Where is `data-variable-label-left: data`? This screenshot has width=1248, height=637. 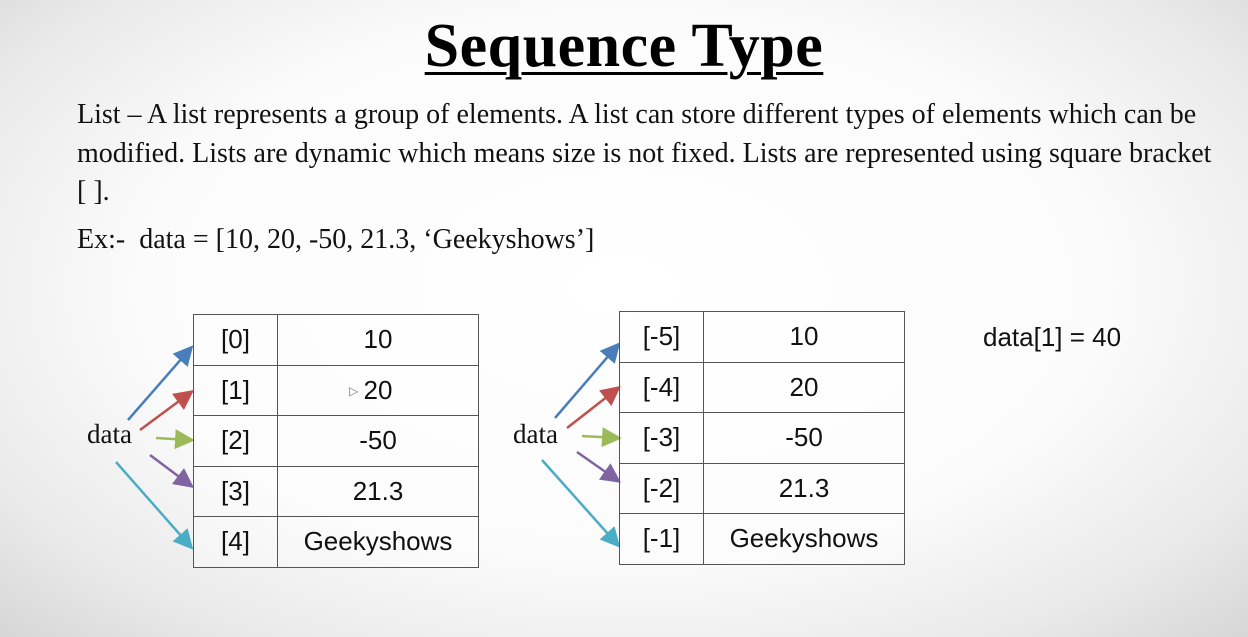
data-variable-label-left: data is located at coordinates (109, 434).